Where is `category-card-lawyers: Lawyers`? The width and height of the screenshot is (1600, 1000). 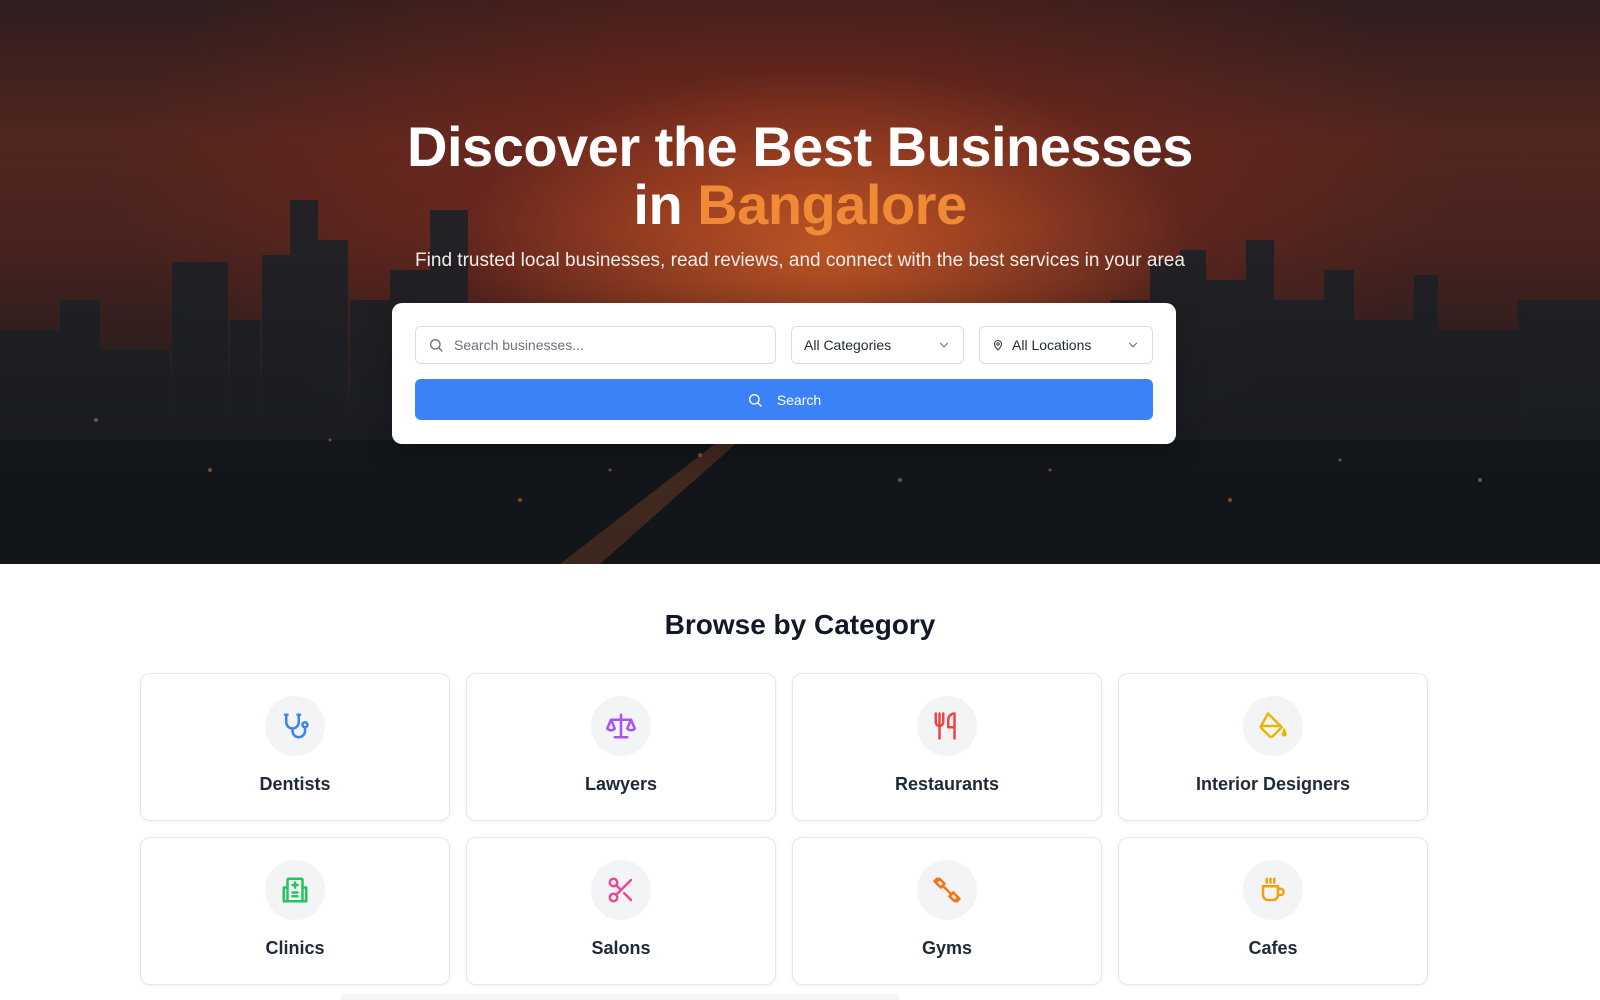 category-card-lawyers: Lawyers is located at coordinates (621, 747).